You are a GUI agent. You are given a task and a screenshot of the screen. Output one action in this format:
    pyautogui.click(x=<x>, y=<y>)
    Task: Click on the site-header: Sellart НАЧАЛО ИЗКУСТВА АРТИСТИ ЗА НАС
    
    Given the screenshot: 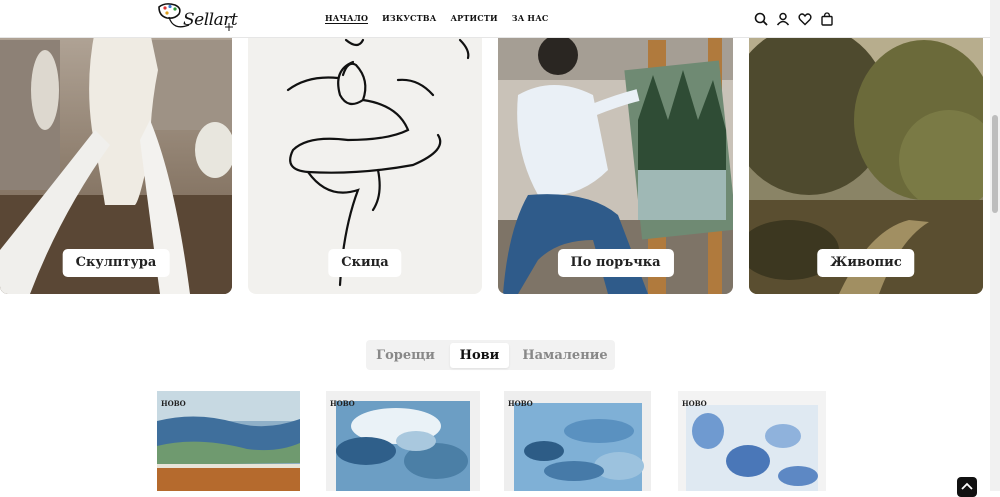 What is the action you would take?
    pyautogui.click(x=495, y=19)
    